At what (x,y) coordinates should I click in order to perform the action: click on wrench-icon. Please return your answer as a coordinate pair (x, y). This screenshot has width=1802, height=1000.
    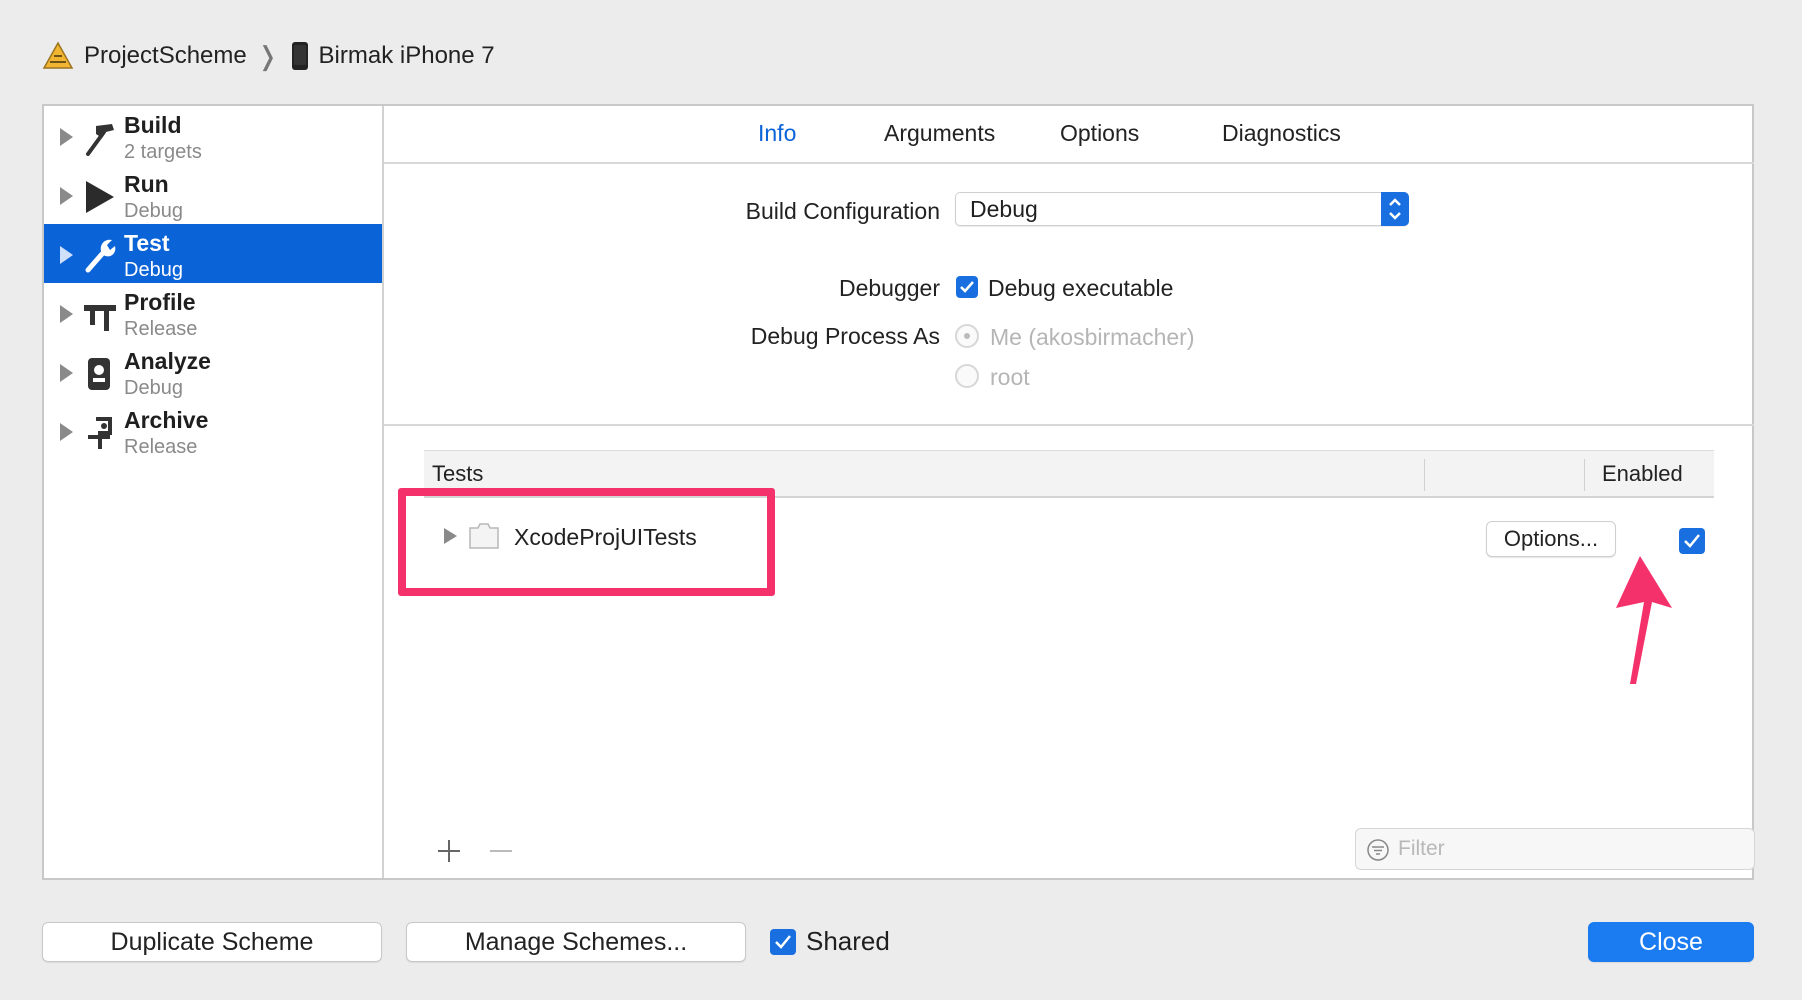
    Looking at the image, I should click on (100, 256).